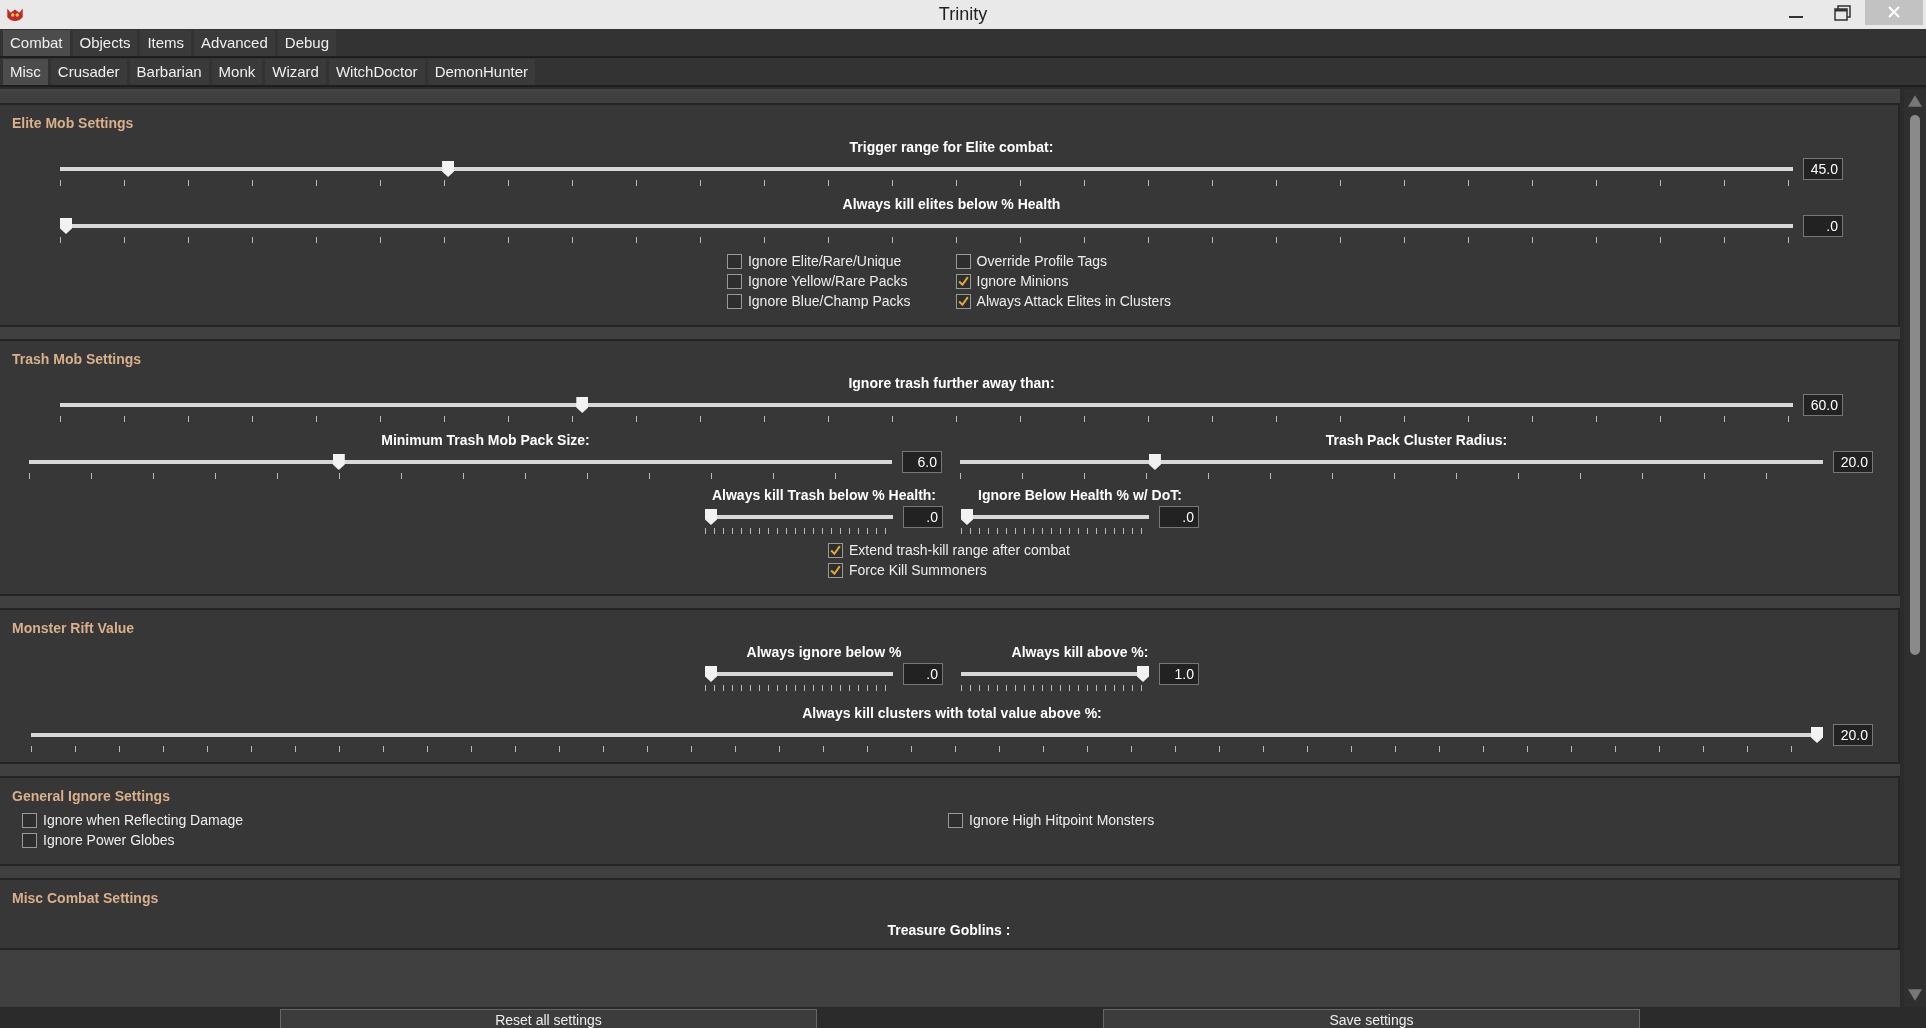 This screenshot has height=1028, width=1926. Describe the element at coordinates (922, 462) in the screenshot. I see `value-field: 6.0` at that location.